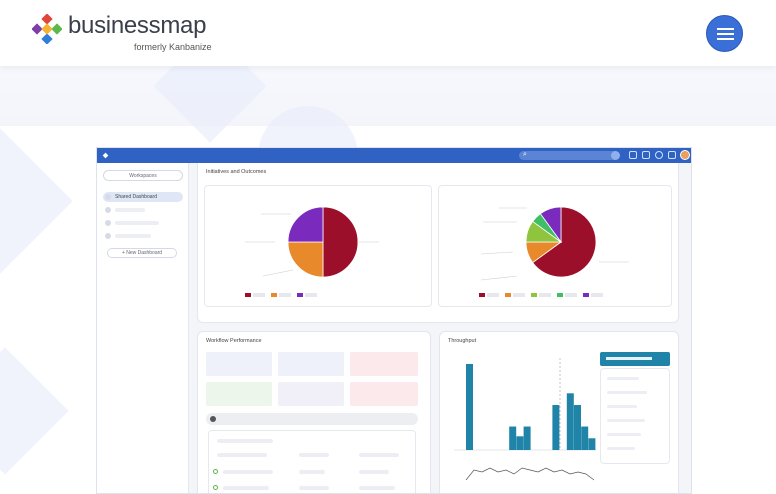  What do you see at coordinates (388, 33) in the screenshot?
I see `site-header: businessmap formerly Kanbanize` at bounding box center [388, 33].